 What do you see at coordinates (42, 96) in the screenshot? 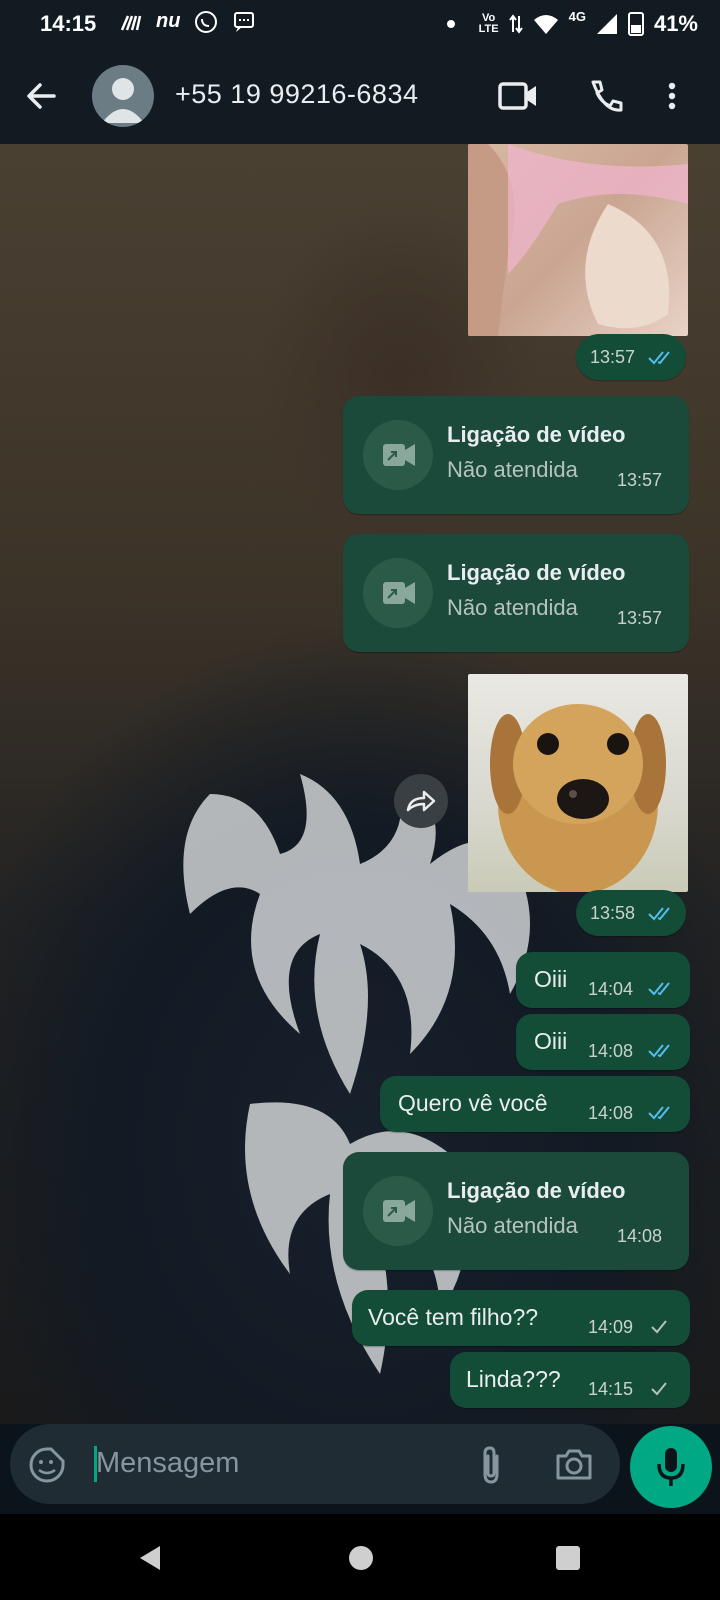
I see `back-arrow-icon` at bounding box center [42, 96].